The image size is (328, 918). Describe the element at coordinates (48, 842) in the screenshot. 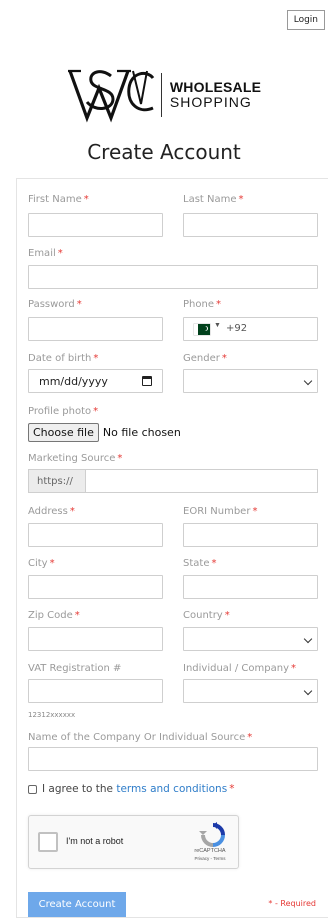

I see `recaptcha-checkbox` at that location.